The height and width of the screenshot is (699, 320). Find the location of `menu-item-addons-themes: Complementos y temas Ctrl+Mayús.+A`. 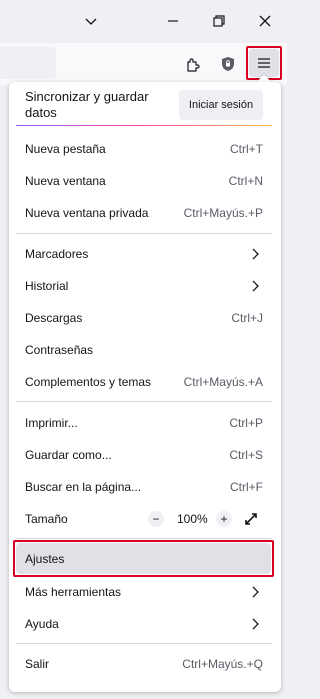

menu-item-addons-themes: Complementos y temas Ctrl+Mayús.+A is located at coordinates (144, 382).